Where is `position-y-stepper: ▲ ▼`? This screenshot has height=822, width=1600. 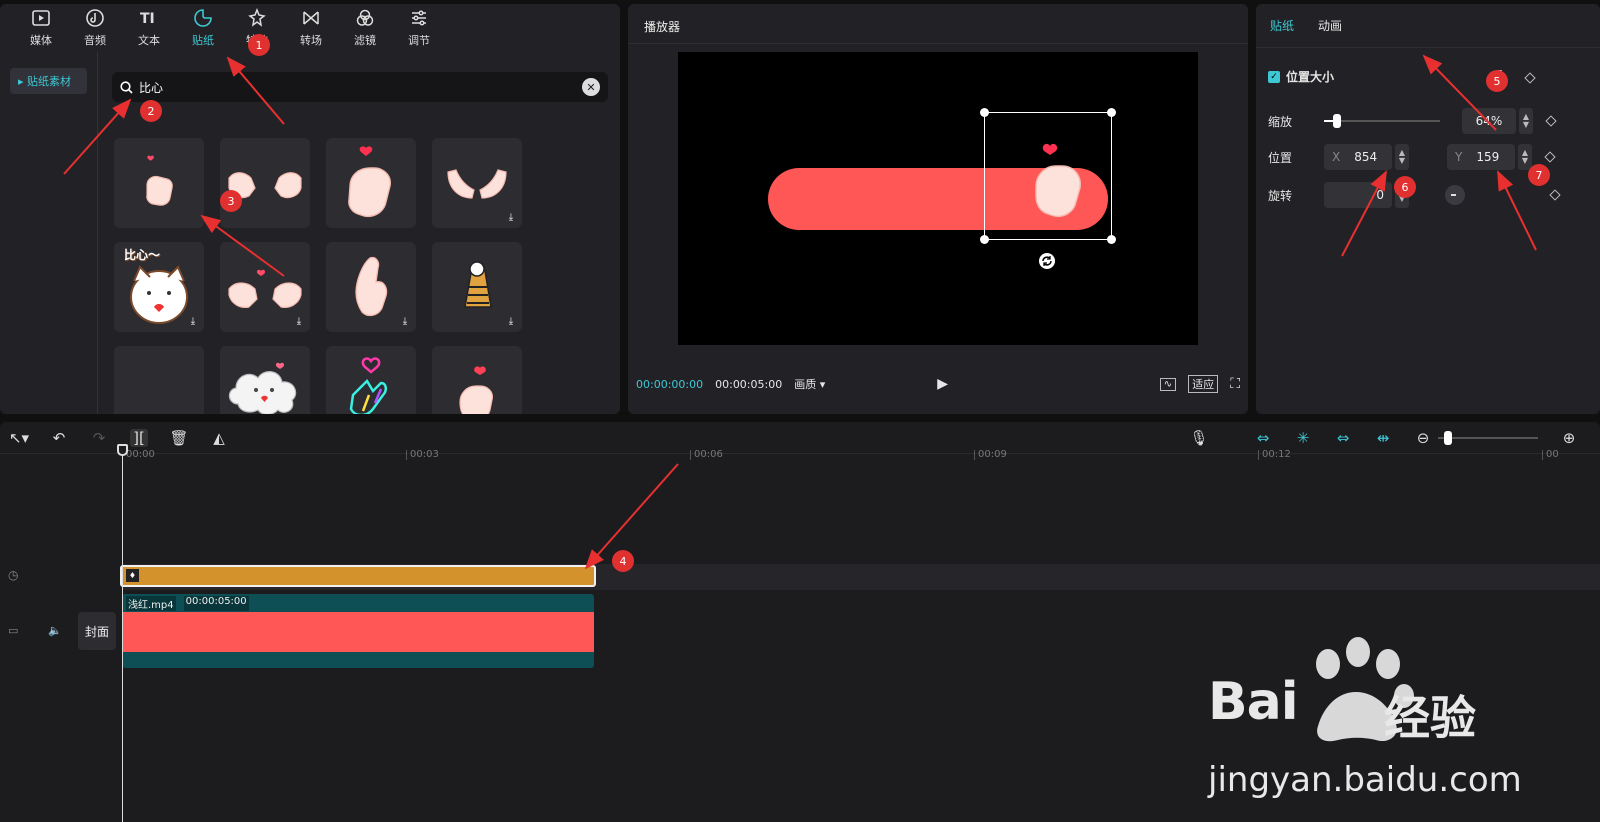
position-y-stepper: ▲ ▼ is located at coordinates (1525, 157).